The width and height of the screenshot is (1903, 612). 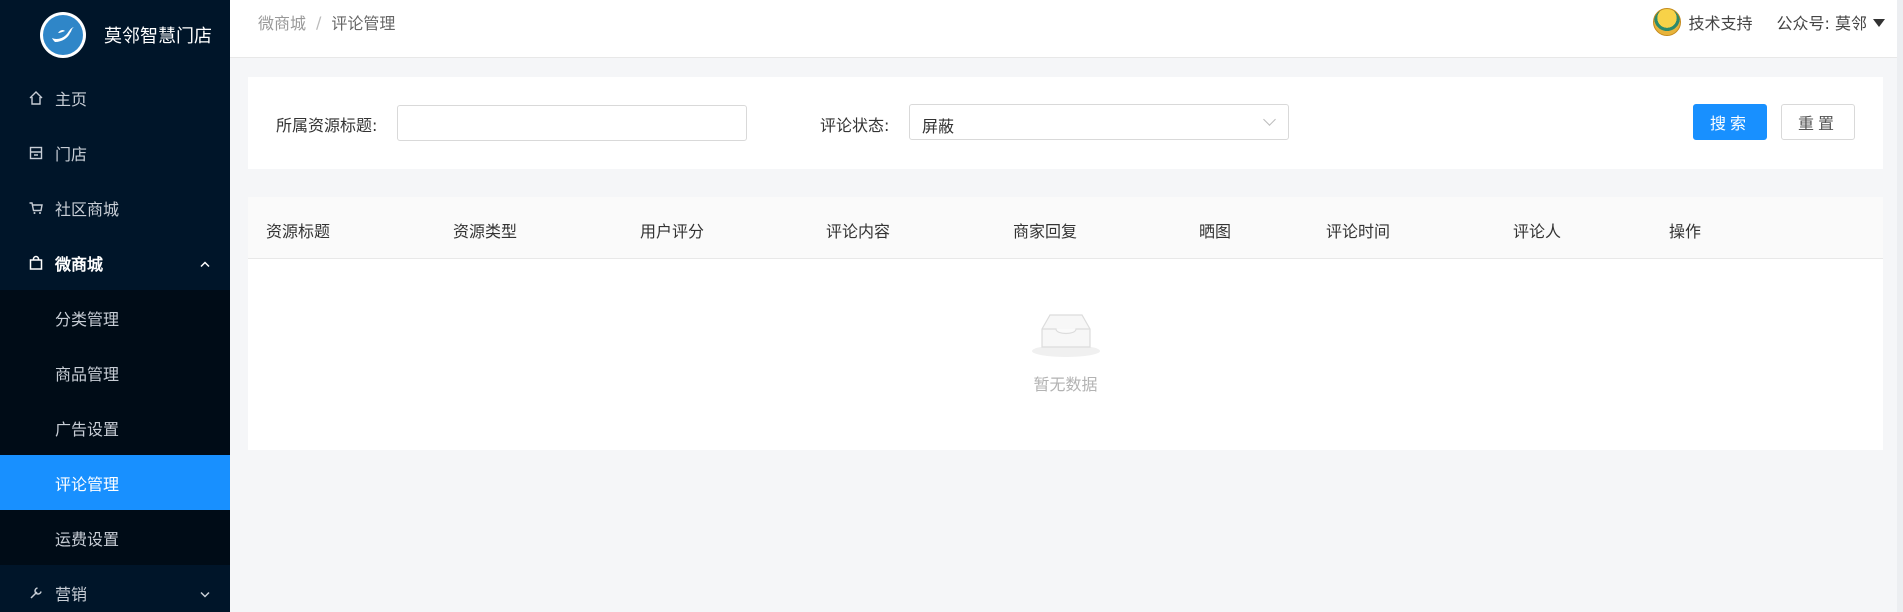 I want to click on chevron-up-icon, so click(x=205, y=262).